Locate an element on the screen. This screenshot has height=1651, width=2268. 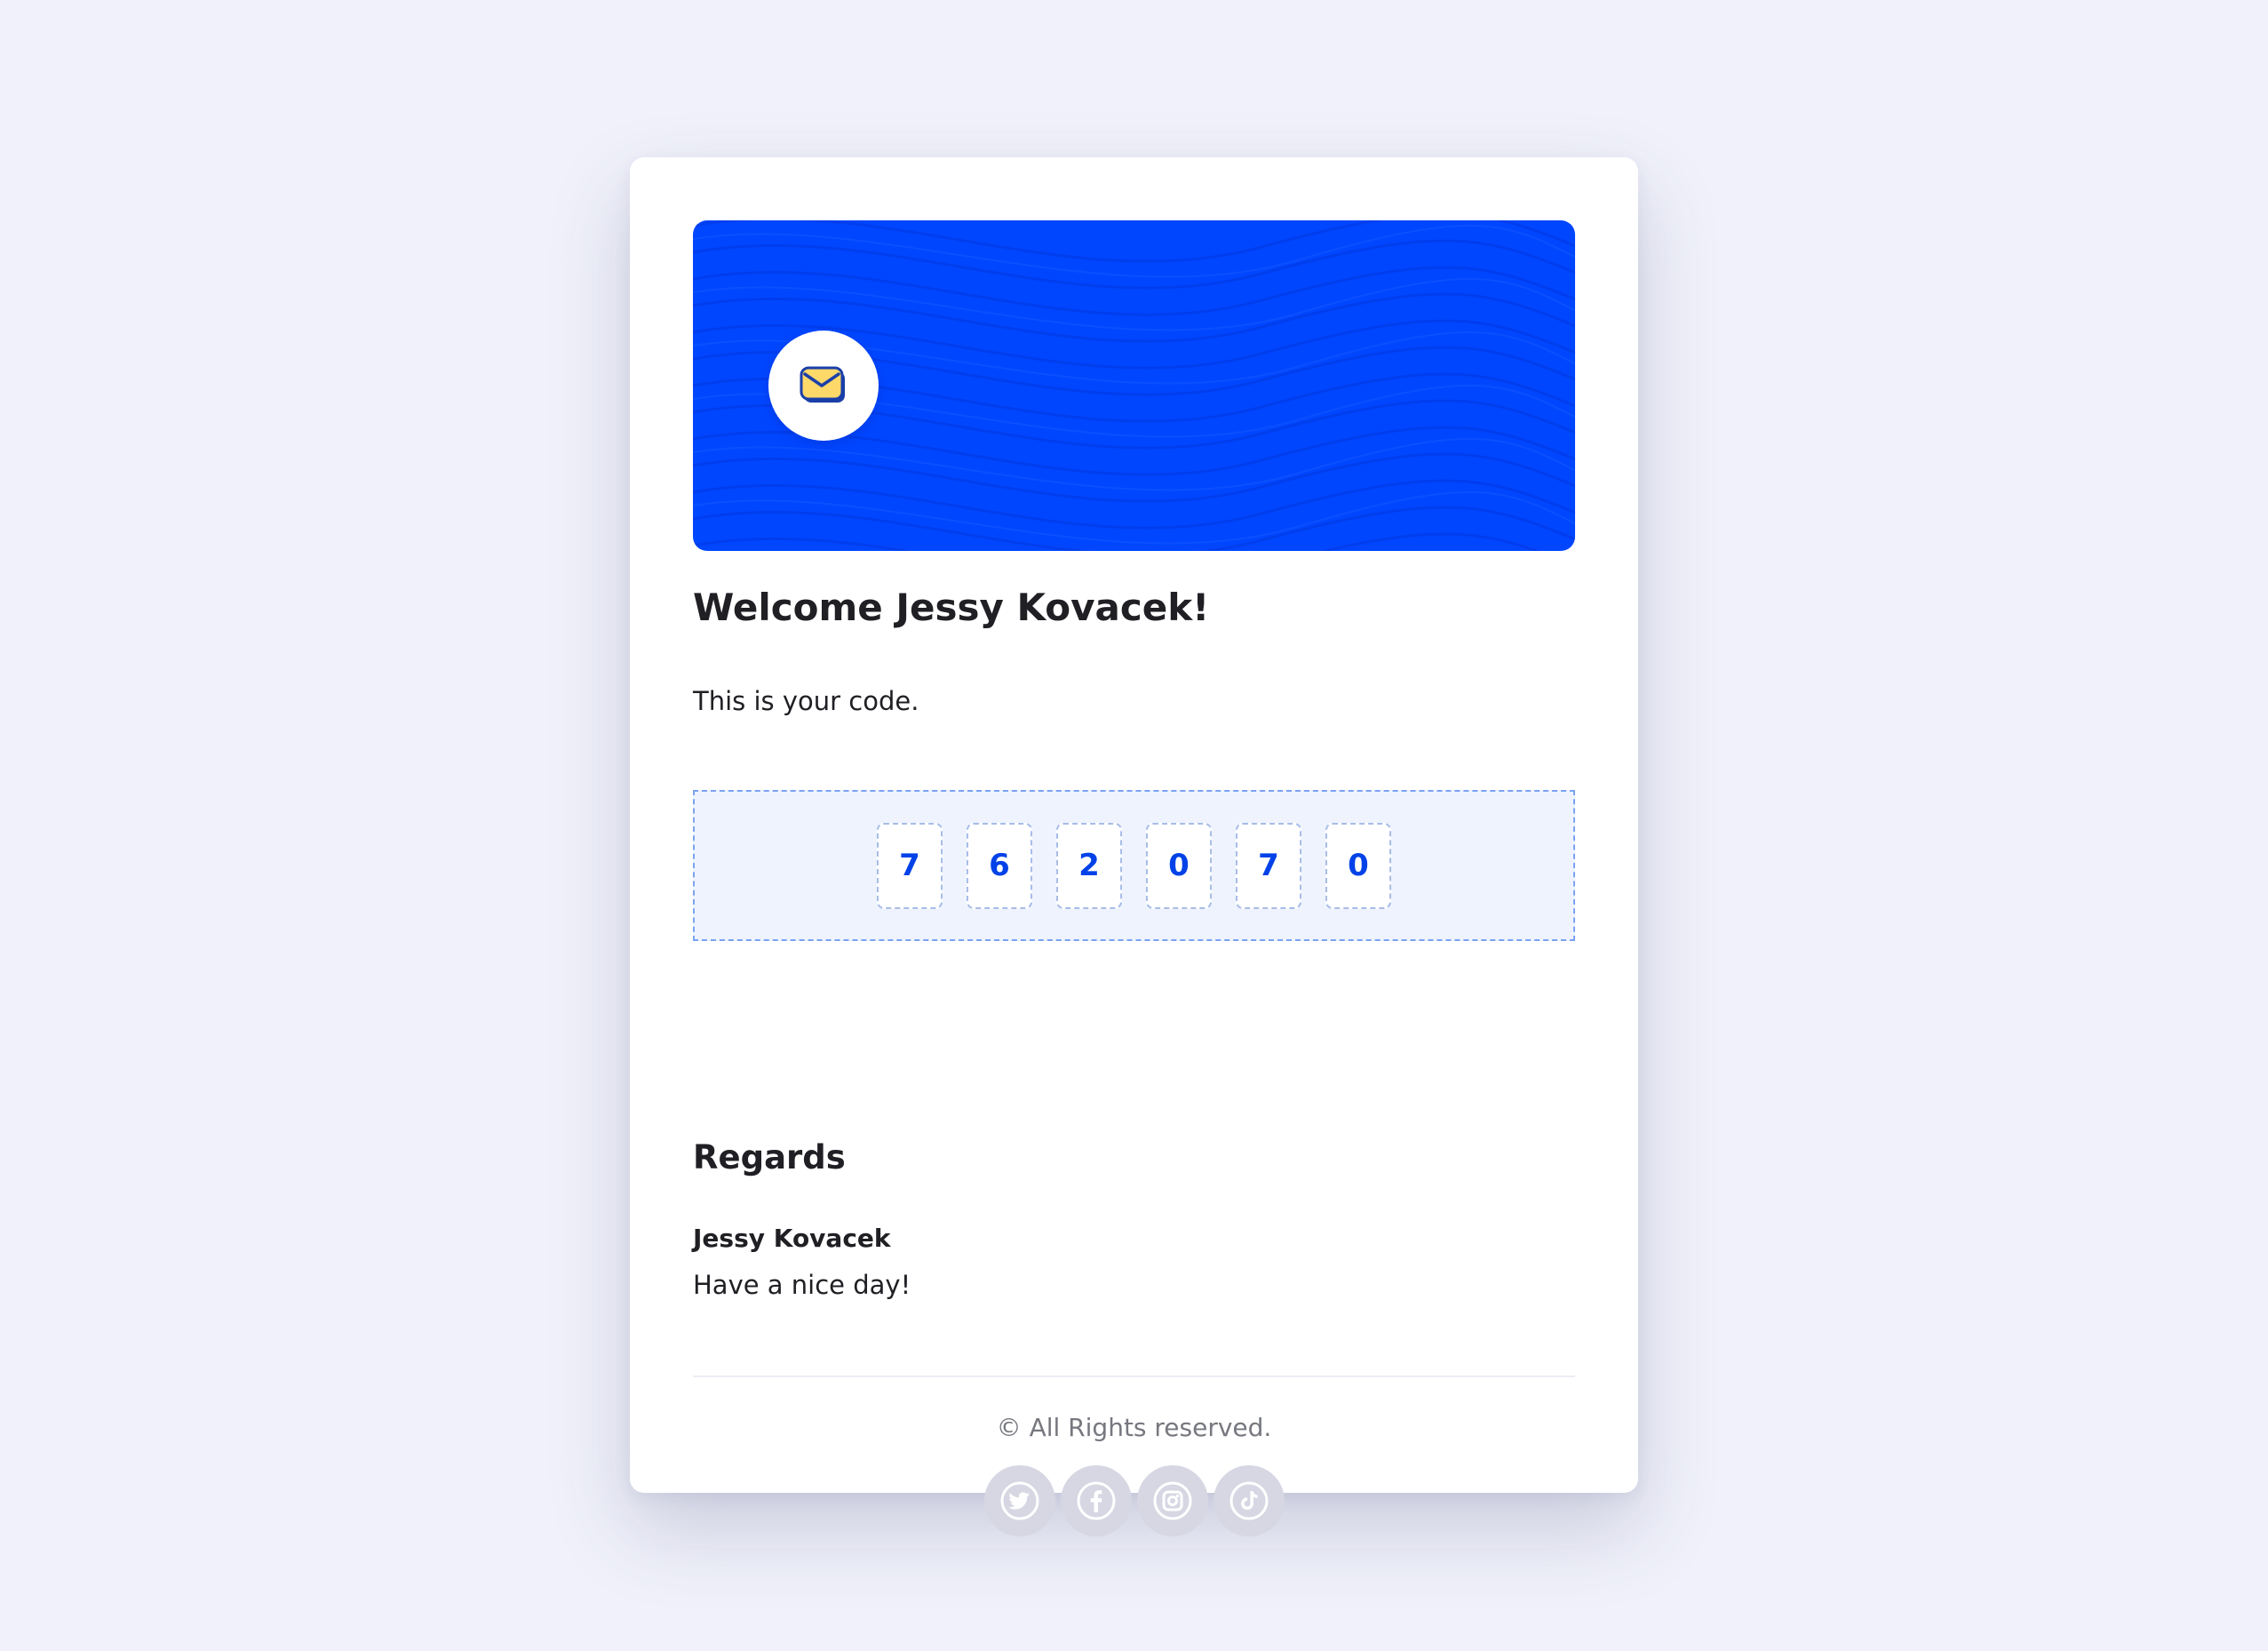
regards-heading: Regards is located at coordinates (769, 1157).